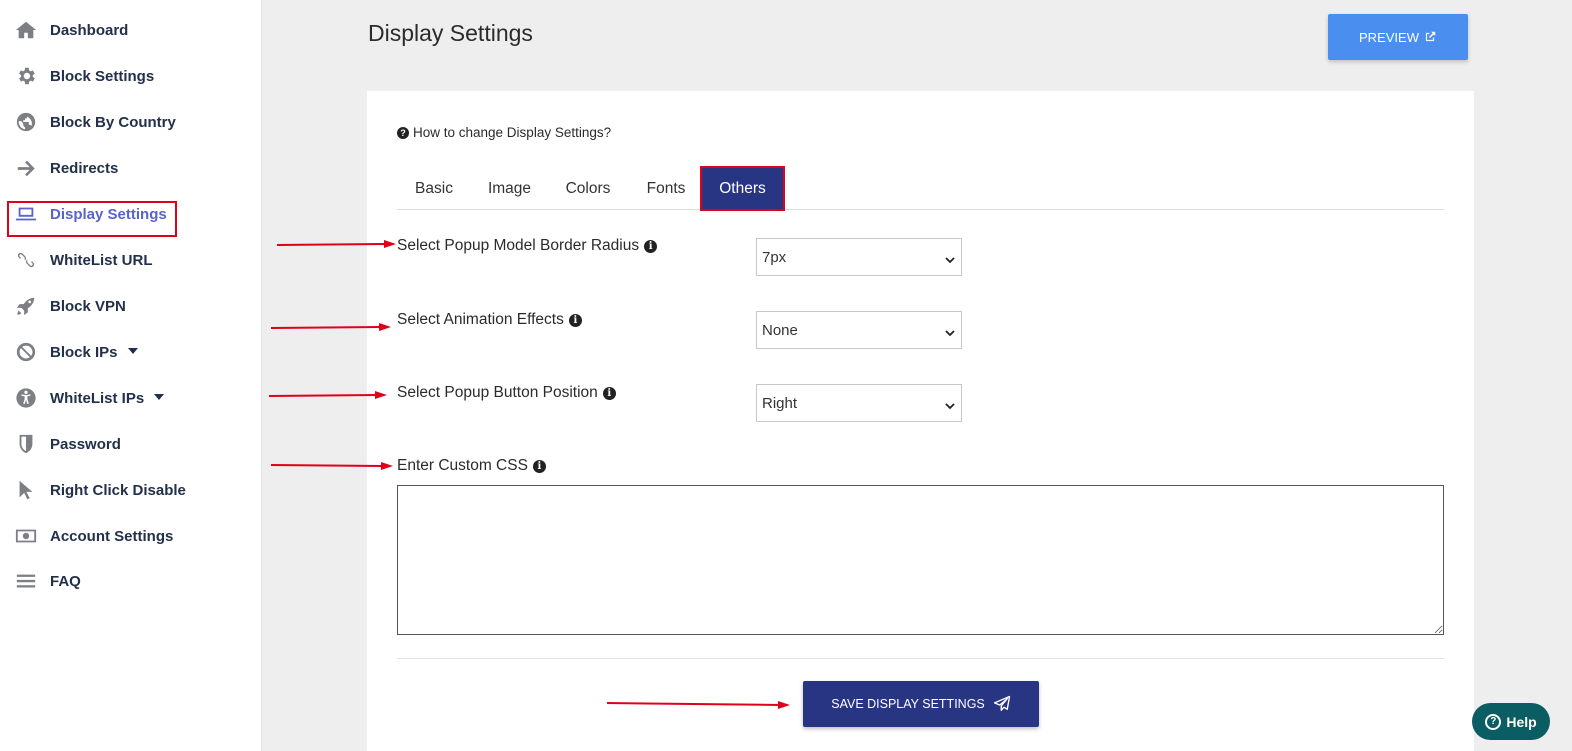  Describe the element at coordinates (26, 444) in the screenshot. I see `shield-icon` at that location.